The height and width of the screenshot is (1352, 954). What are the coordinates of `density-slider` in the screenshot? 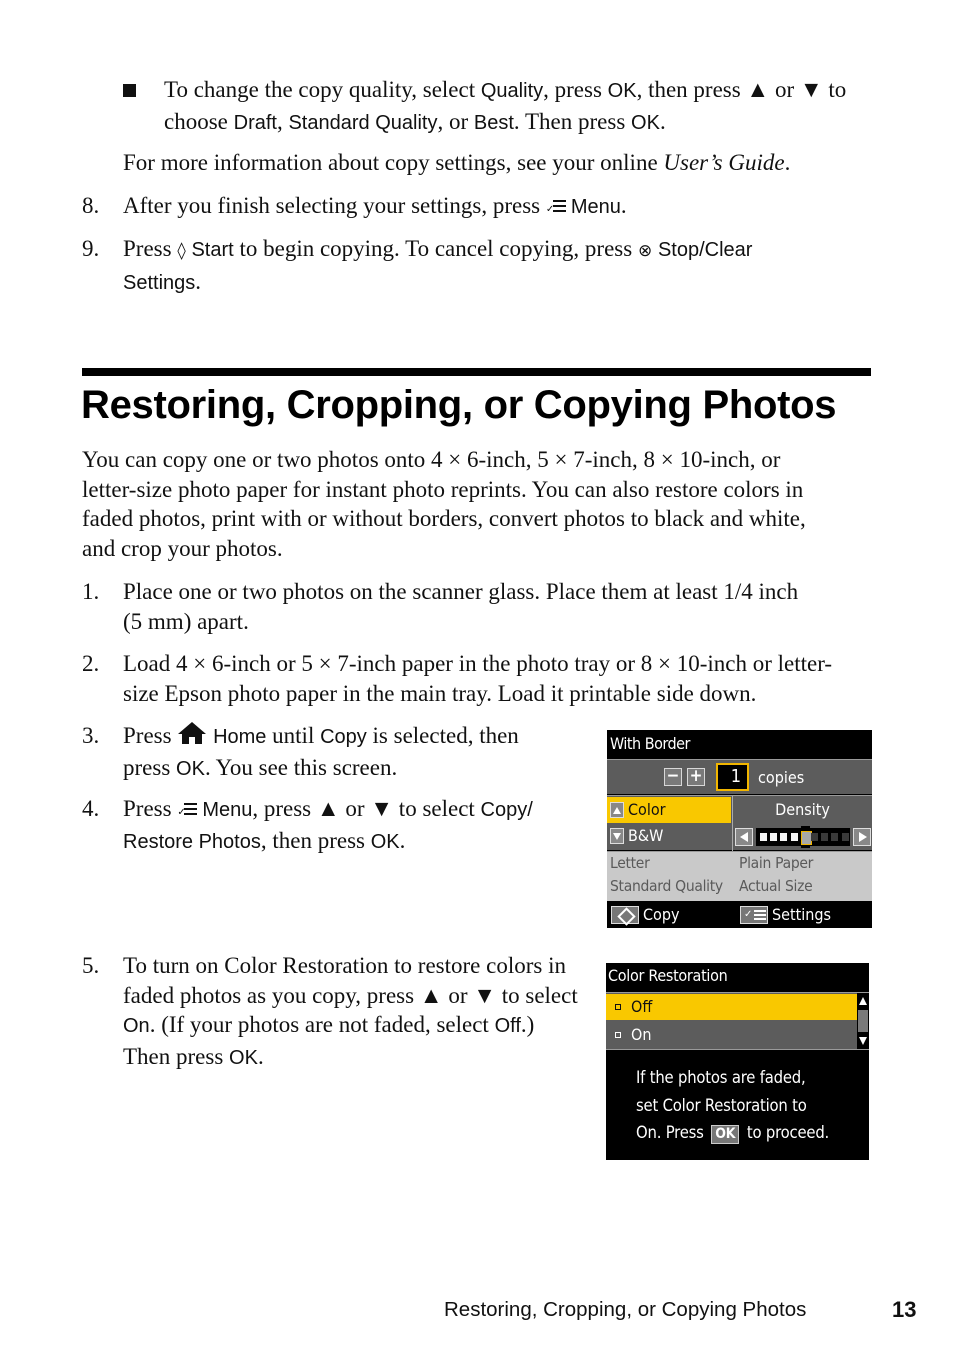 It's located at (803, 837).